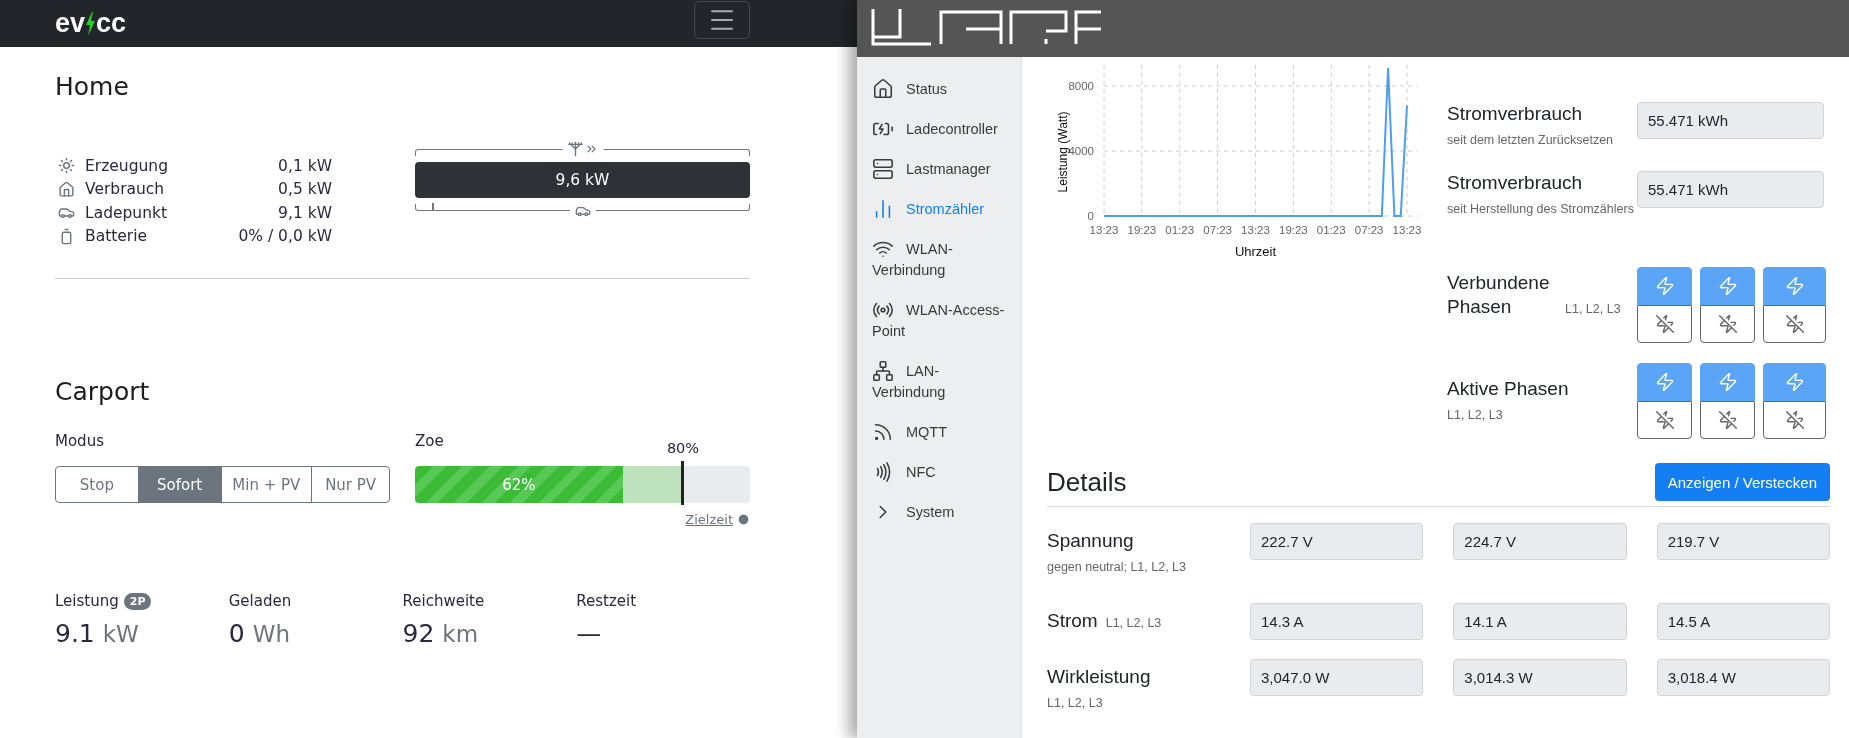 This screenshot has height=738, width=1849. Describe the element at coordinates (1540, 541) in the screenshot. I see `value-field: 224.7 V` at that location.